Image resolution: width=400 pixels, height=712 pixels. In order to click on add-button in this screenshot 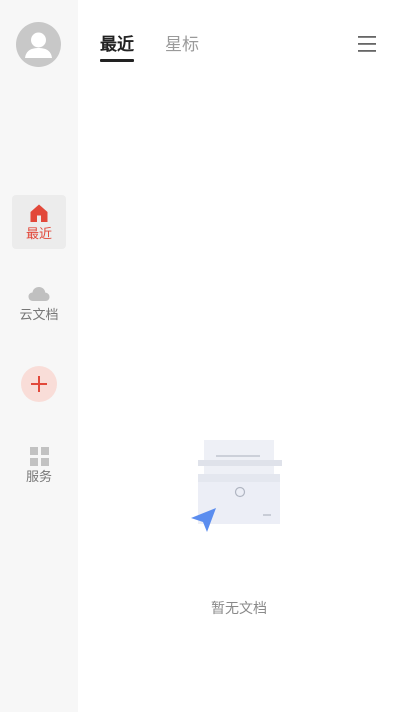, I will do `click(39, 384)`.